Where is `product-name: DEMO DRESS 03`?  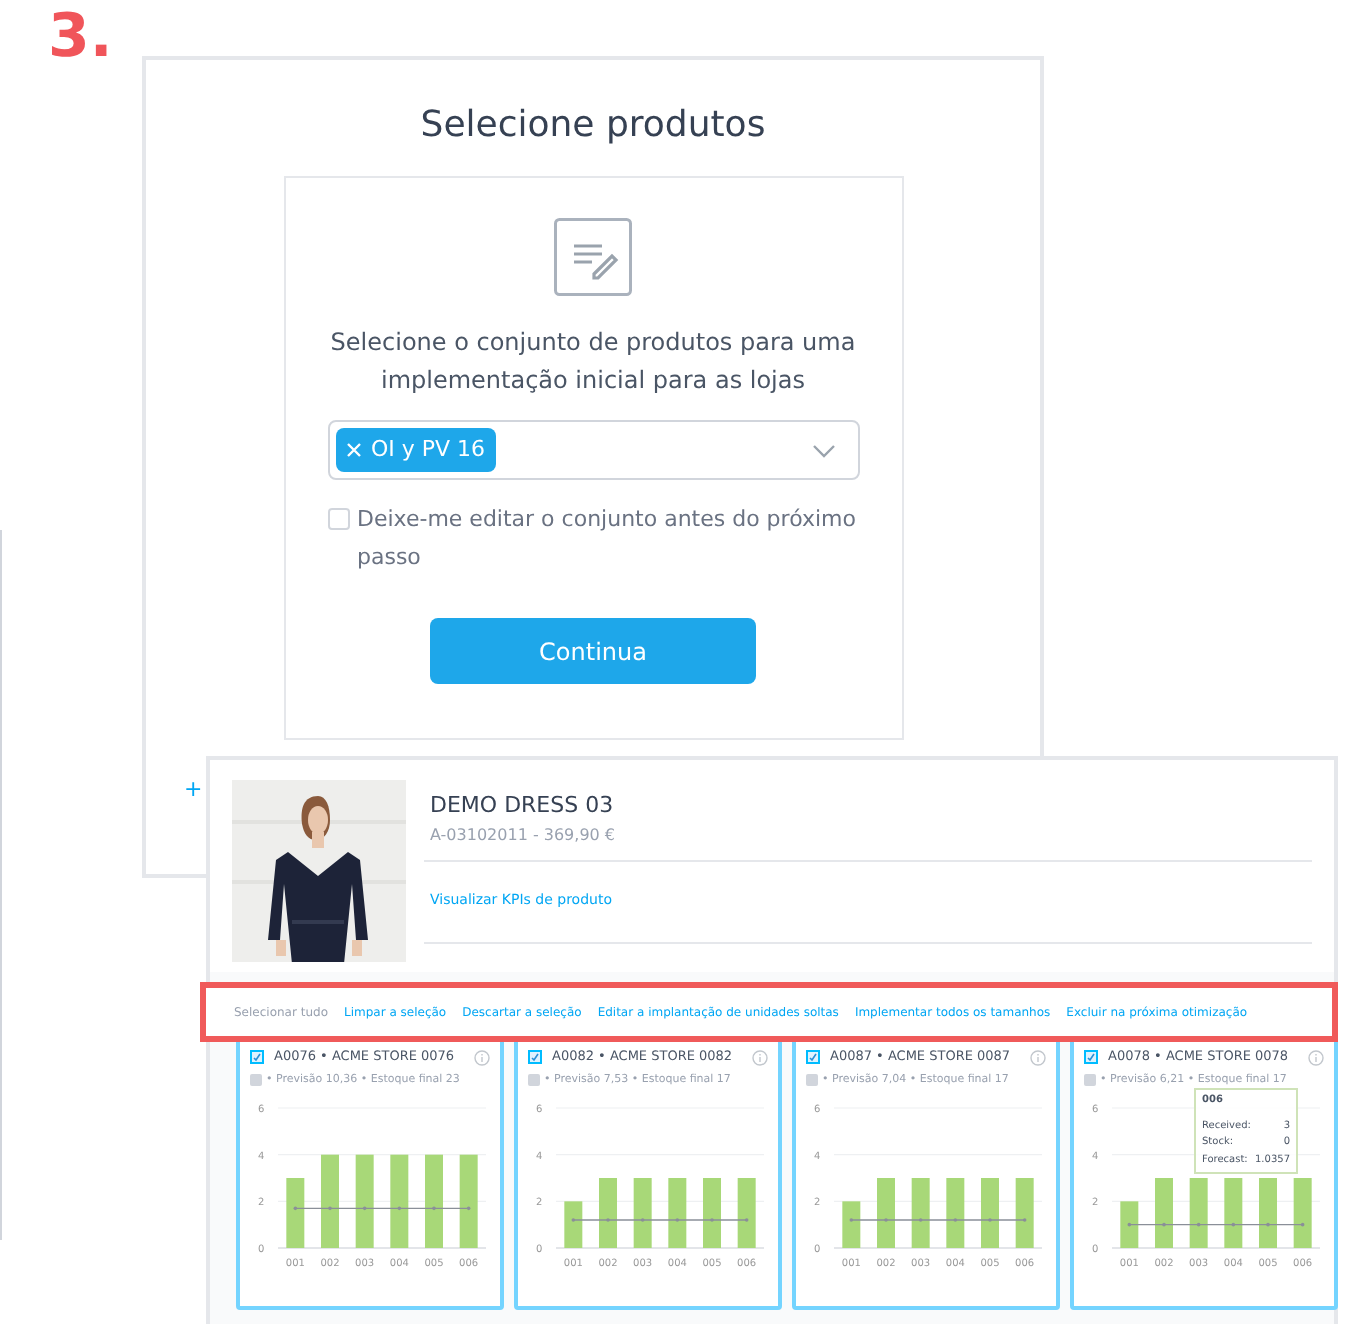 product-name: DEMO DRESS 03 is located at coordinates (523, 806).